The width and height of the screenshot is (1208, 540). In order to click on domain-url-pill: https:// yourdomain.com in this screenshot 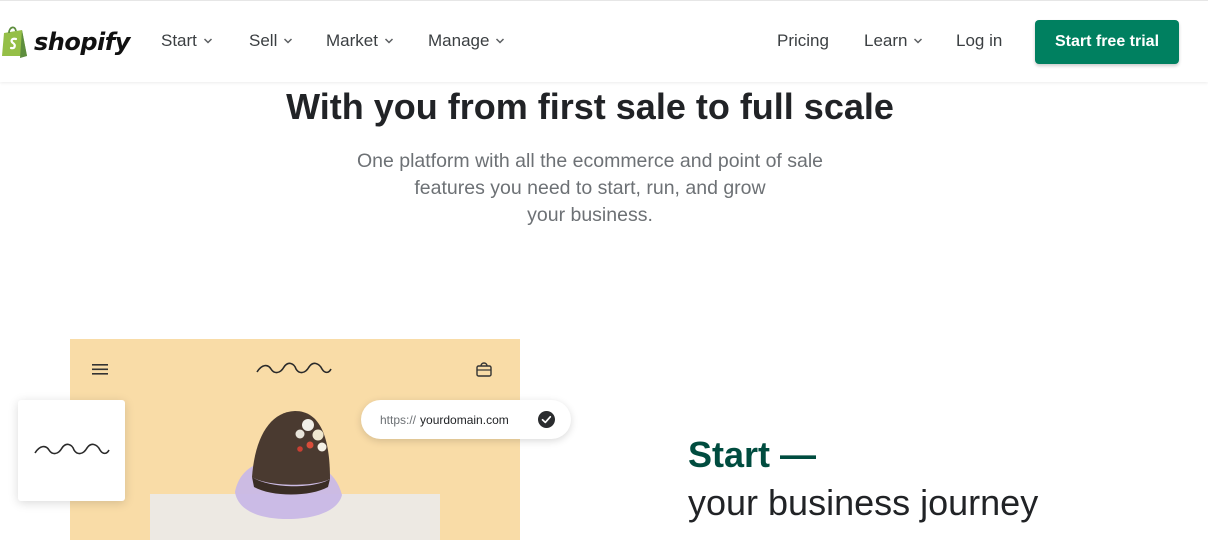, I will do `click(466, 419)`.